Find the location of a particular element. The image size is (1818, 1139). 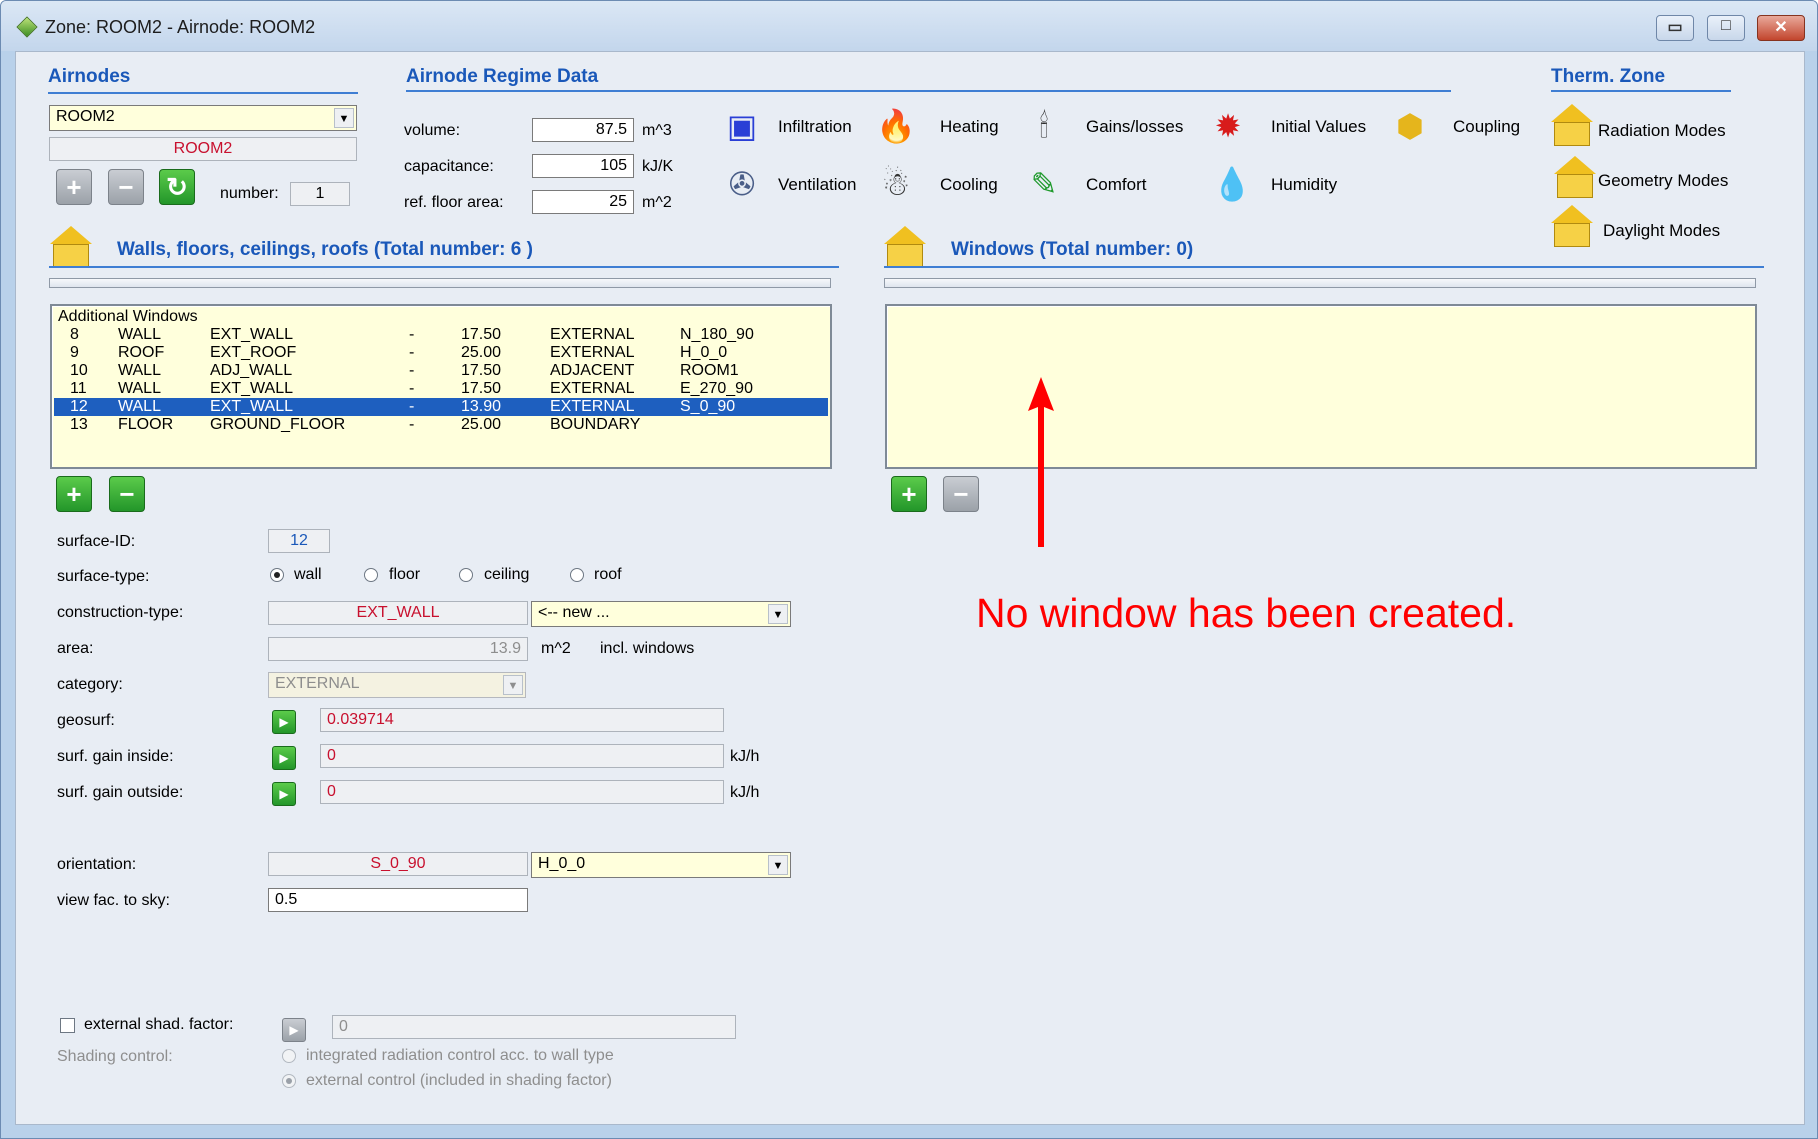

table-row: 9 ROOF EXT_ROOF - 25.00 EXTERNAL H_0_0 is located at coordinates (441, 353).